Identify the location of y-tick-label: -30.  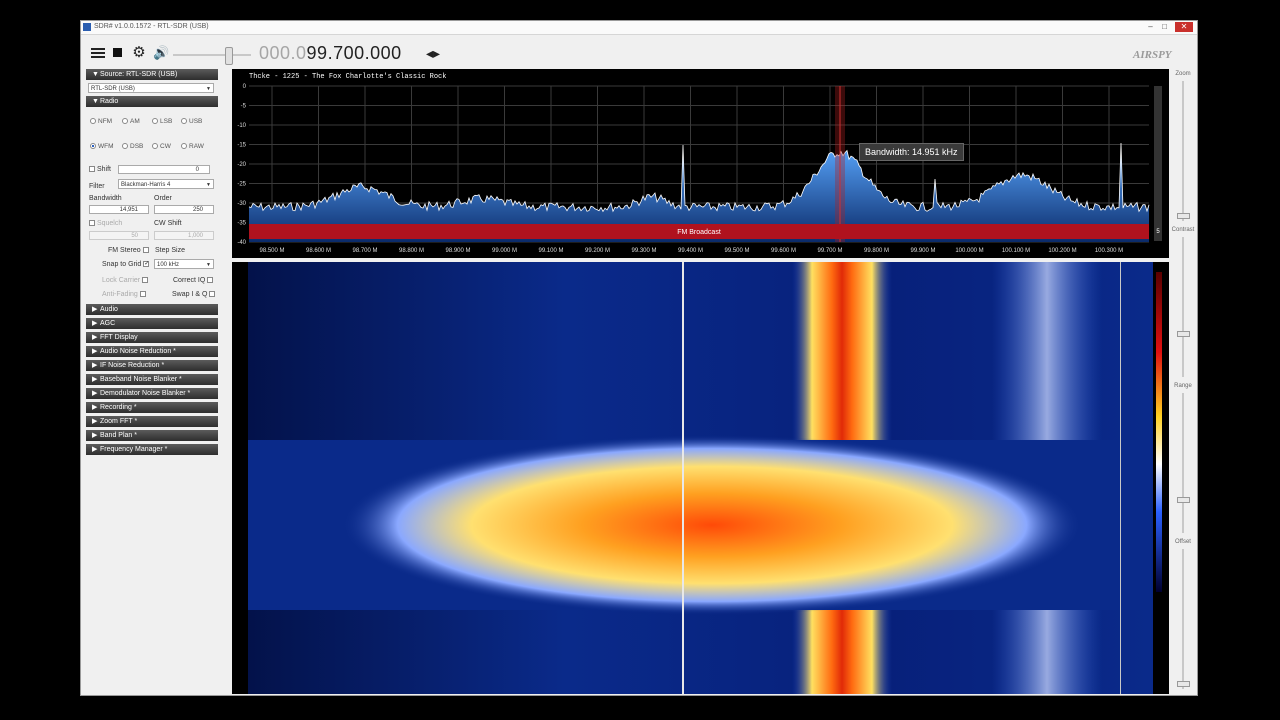
(241, 204).